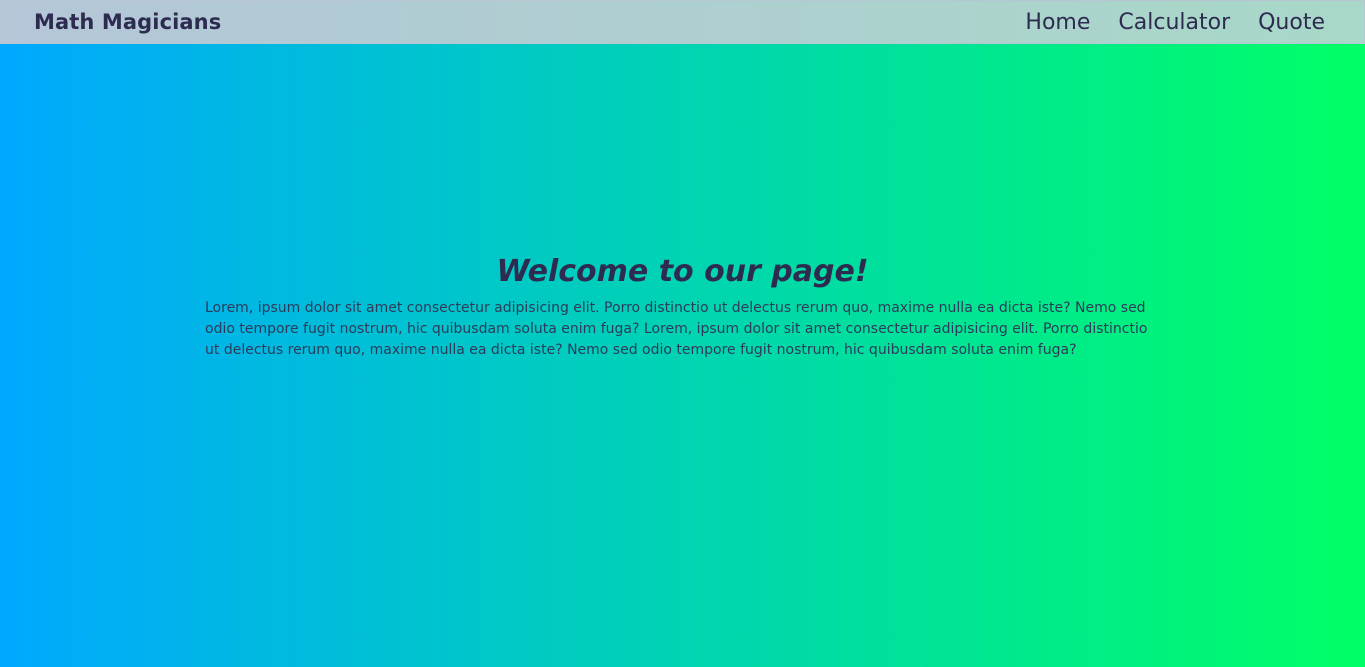 The width and height of the screenshot is (1365, 667). Describe the element at coordinates (682, 22) in the screenshot. I see `navbar: Math Magicians Home Calculator Quote` at that location.